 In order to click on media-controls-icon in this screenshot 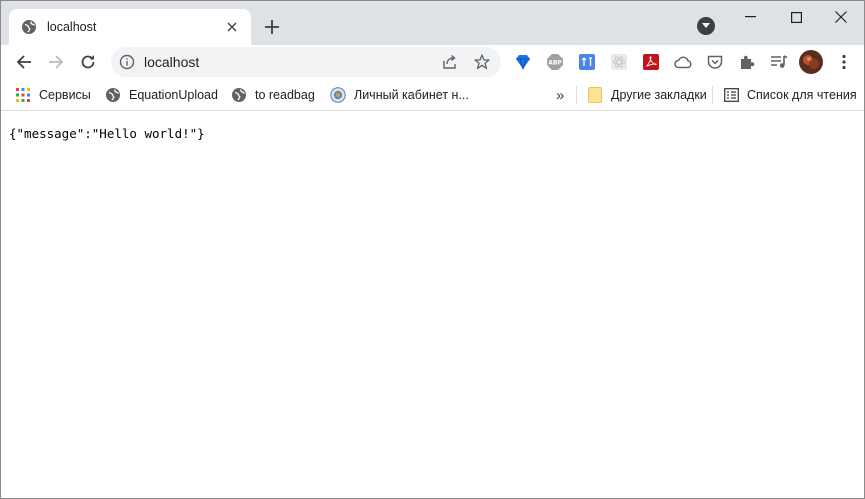, I will do `click(779, 62)`.